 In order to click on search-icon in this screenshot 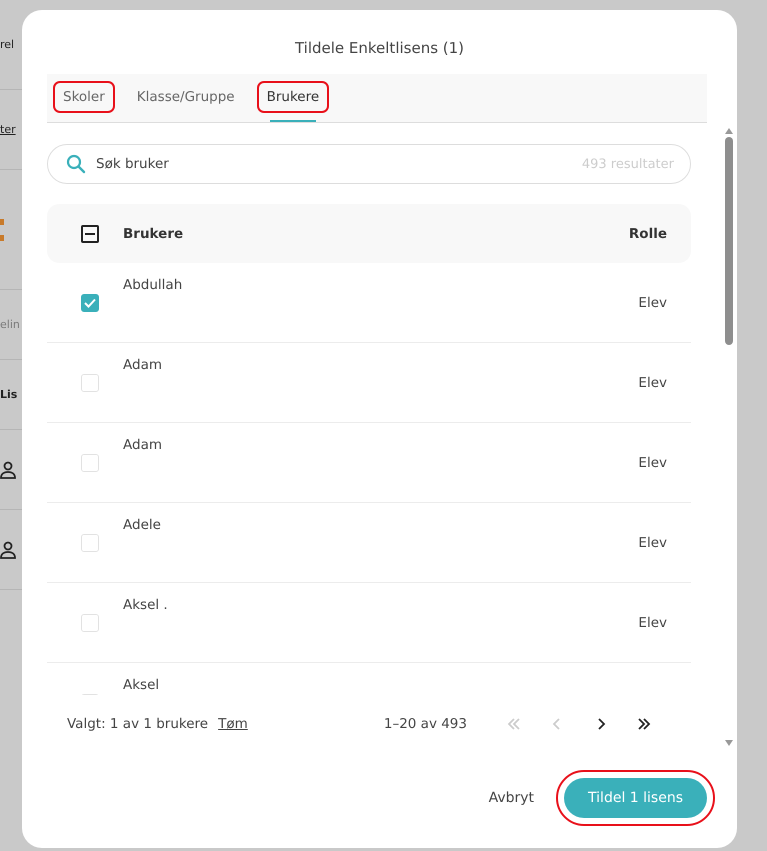, I will do `click(76, 164)`.